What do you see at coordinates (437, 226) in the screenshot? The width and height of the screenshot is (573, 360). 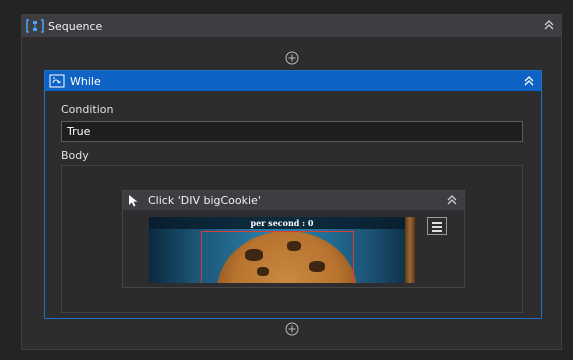 I see `activity-menu-button` at bounding box center [437, 226].